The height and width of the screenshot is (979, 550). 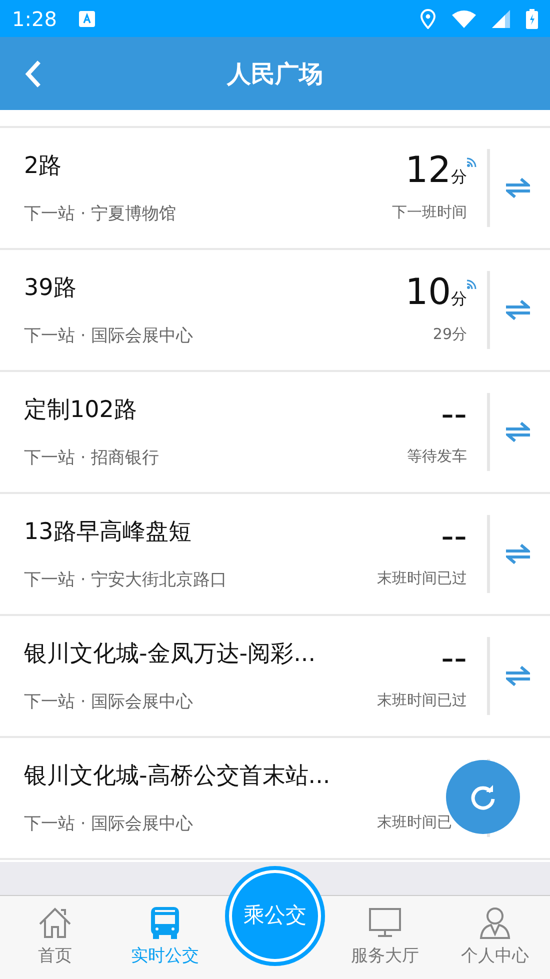 I want to click on nav-tab: 服务大厅, so click(x=385, y=938).